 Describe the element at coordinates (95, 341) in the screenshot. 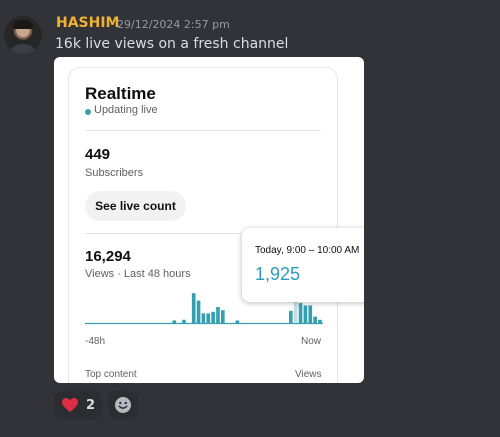

I see `chart-x-start-label: -48h` at that location.